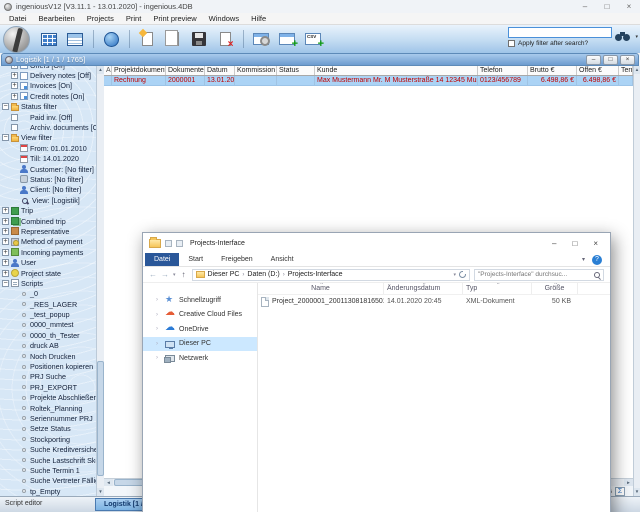  What do you see at coordinates (53, 117) in the screenshot?
I see `tree-item: Paid inv. [Off]` at bounding box center [53, 117].